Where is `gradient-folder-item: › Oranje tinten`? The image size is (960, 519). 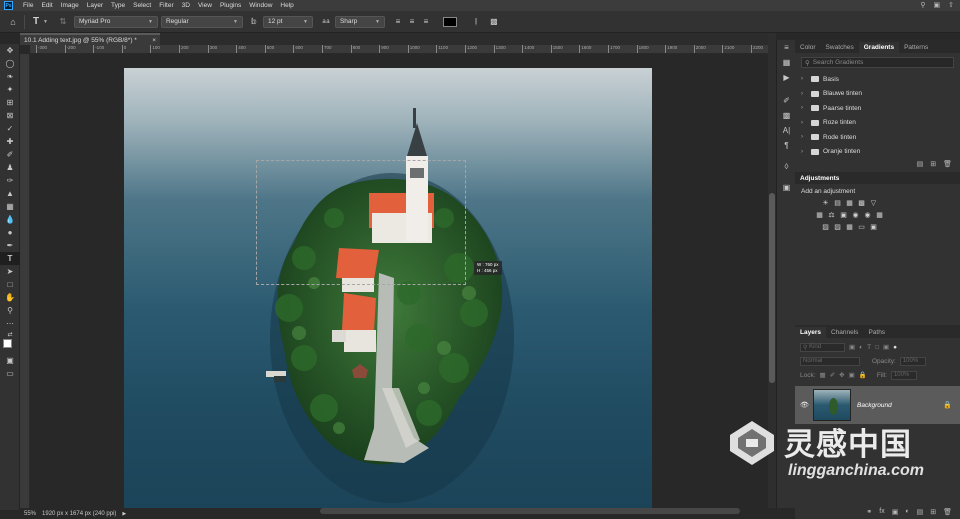 gradient-folder-item: › Oranje tinten is located at coordinates (877, 151).